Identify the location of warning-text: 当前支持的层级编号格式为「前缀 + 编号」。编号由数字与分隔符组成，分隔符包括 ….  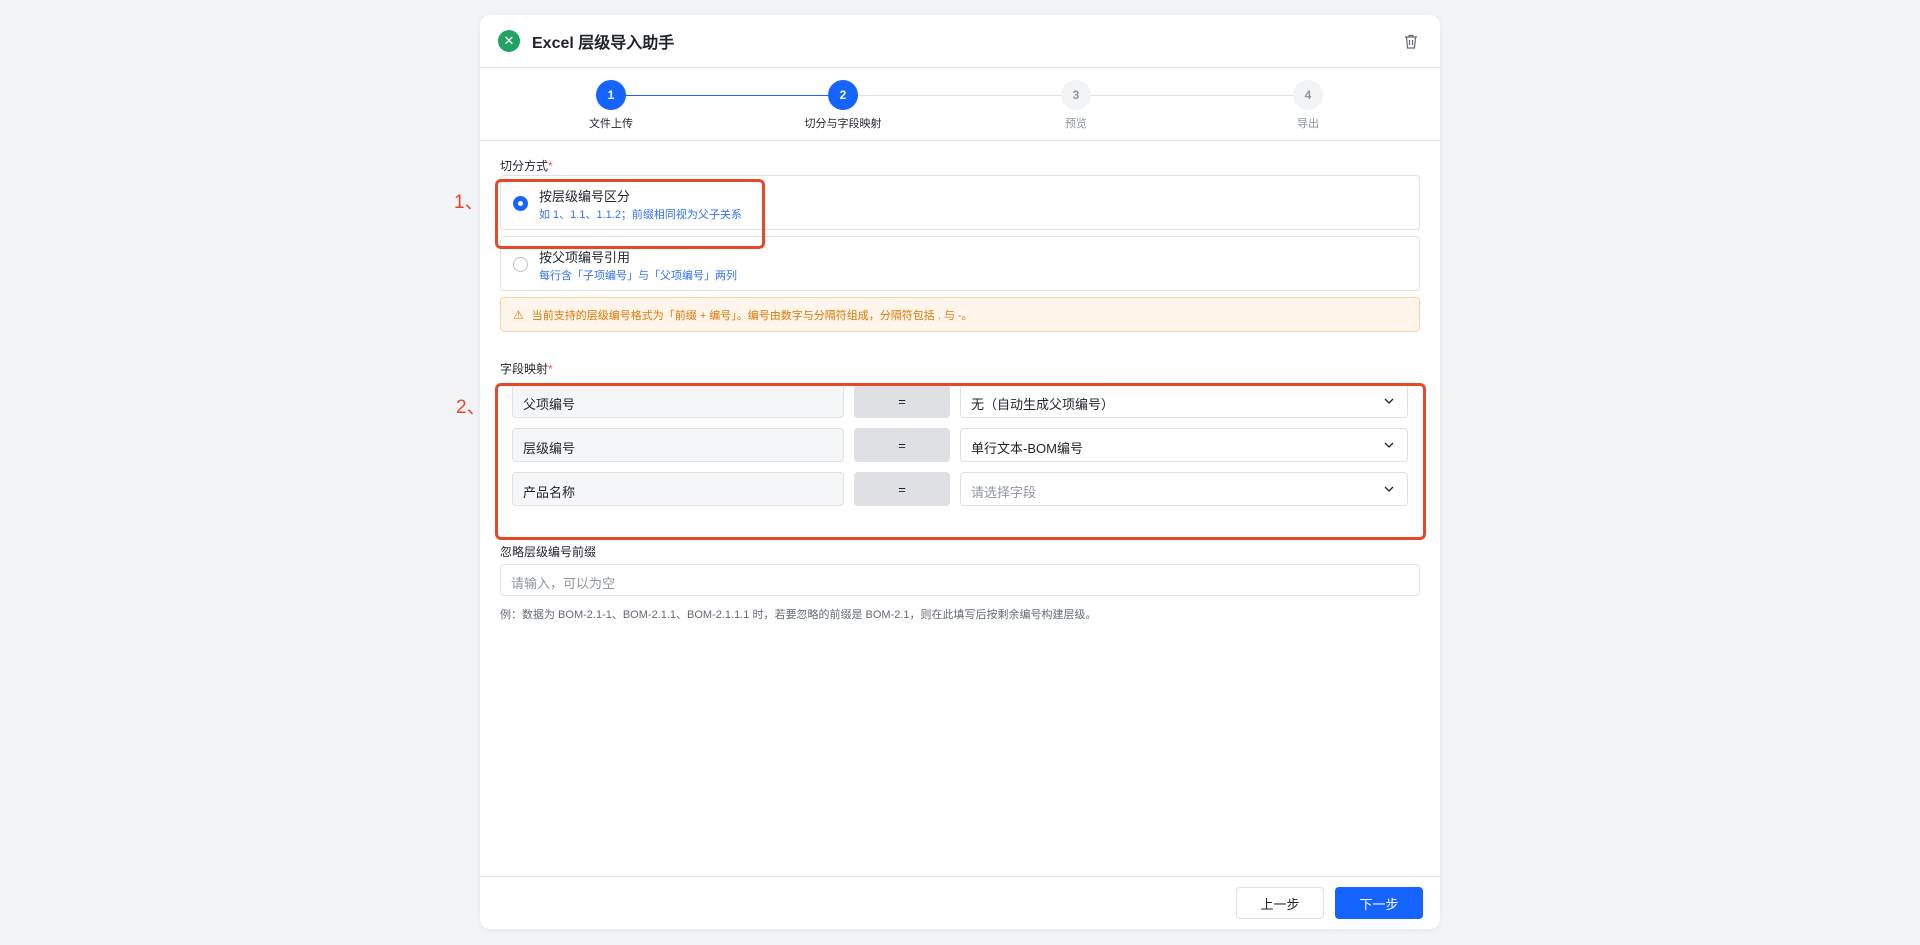
(752, 315).